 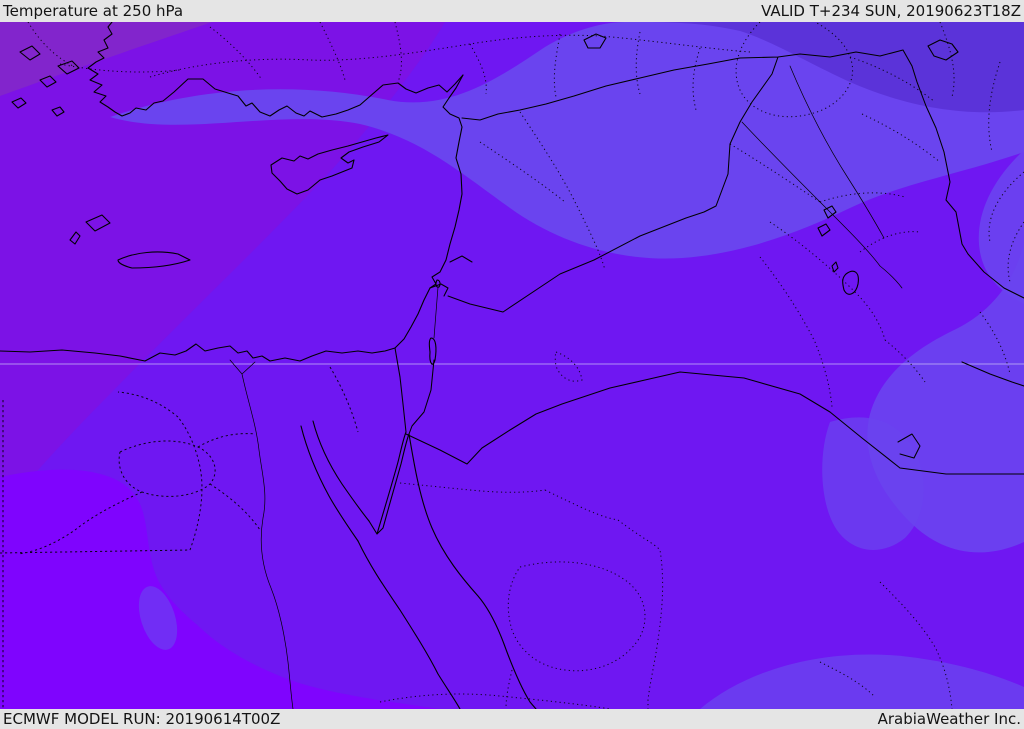 I want to click on map-title: Temperature at 250 hPa, so click(x=93, y=11).